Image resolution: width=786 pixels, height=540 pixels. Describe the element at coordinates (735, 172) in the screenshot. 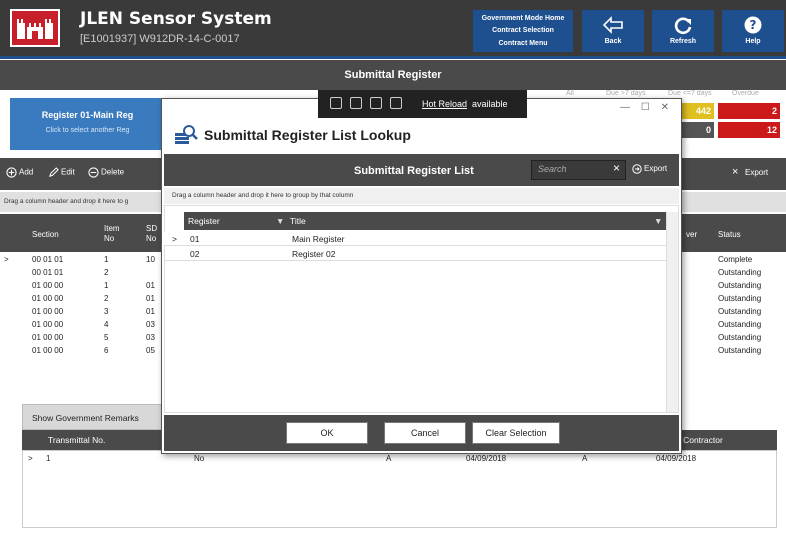

I see `bg-search-clear-icon: ×` at that location.